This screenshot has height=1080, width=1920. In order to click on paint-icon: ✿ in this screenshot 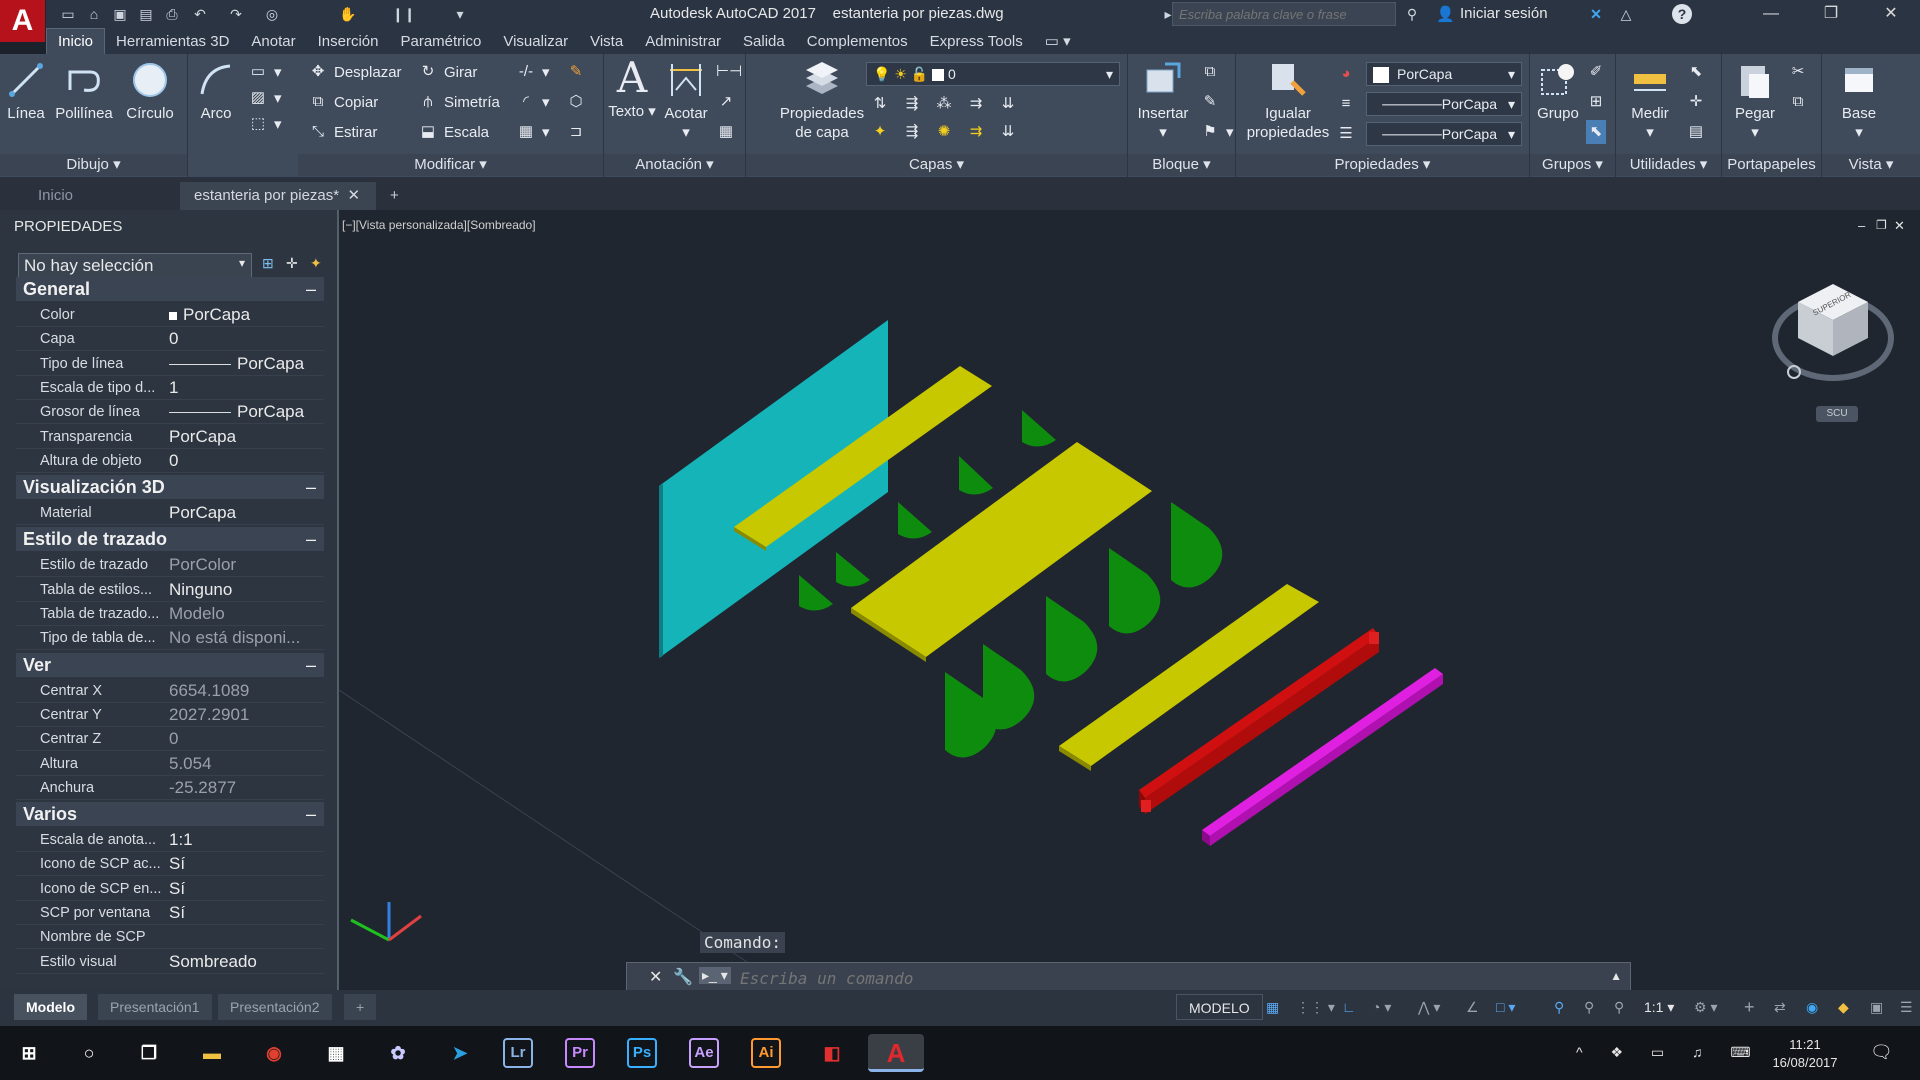, I will do `click(398, 1053)`.